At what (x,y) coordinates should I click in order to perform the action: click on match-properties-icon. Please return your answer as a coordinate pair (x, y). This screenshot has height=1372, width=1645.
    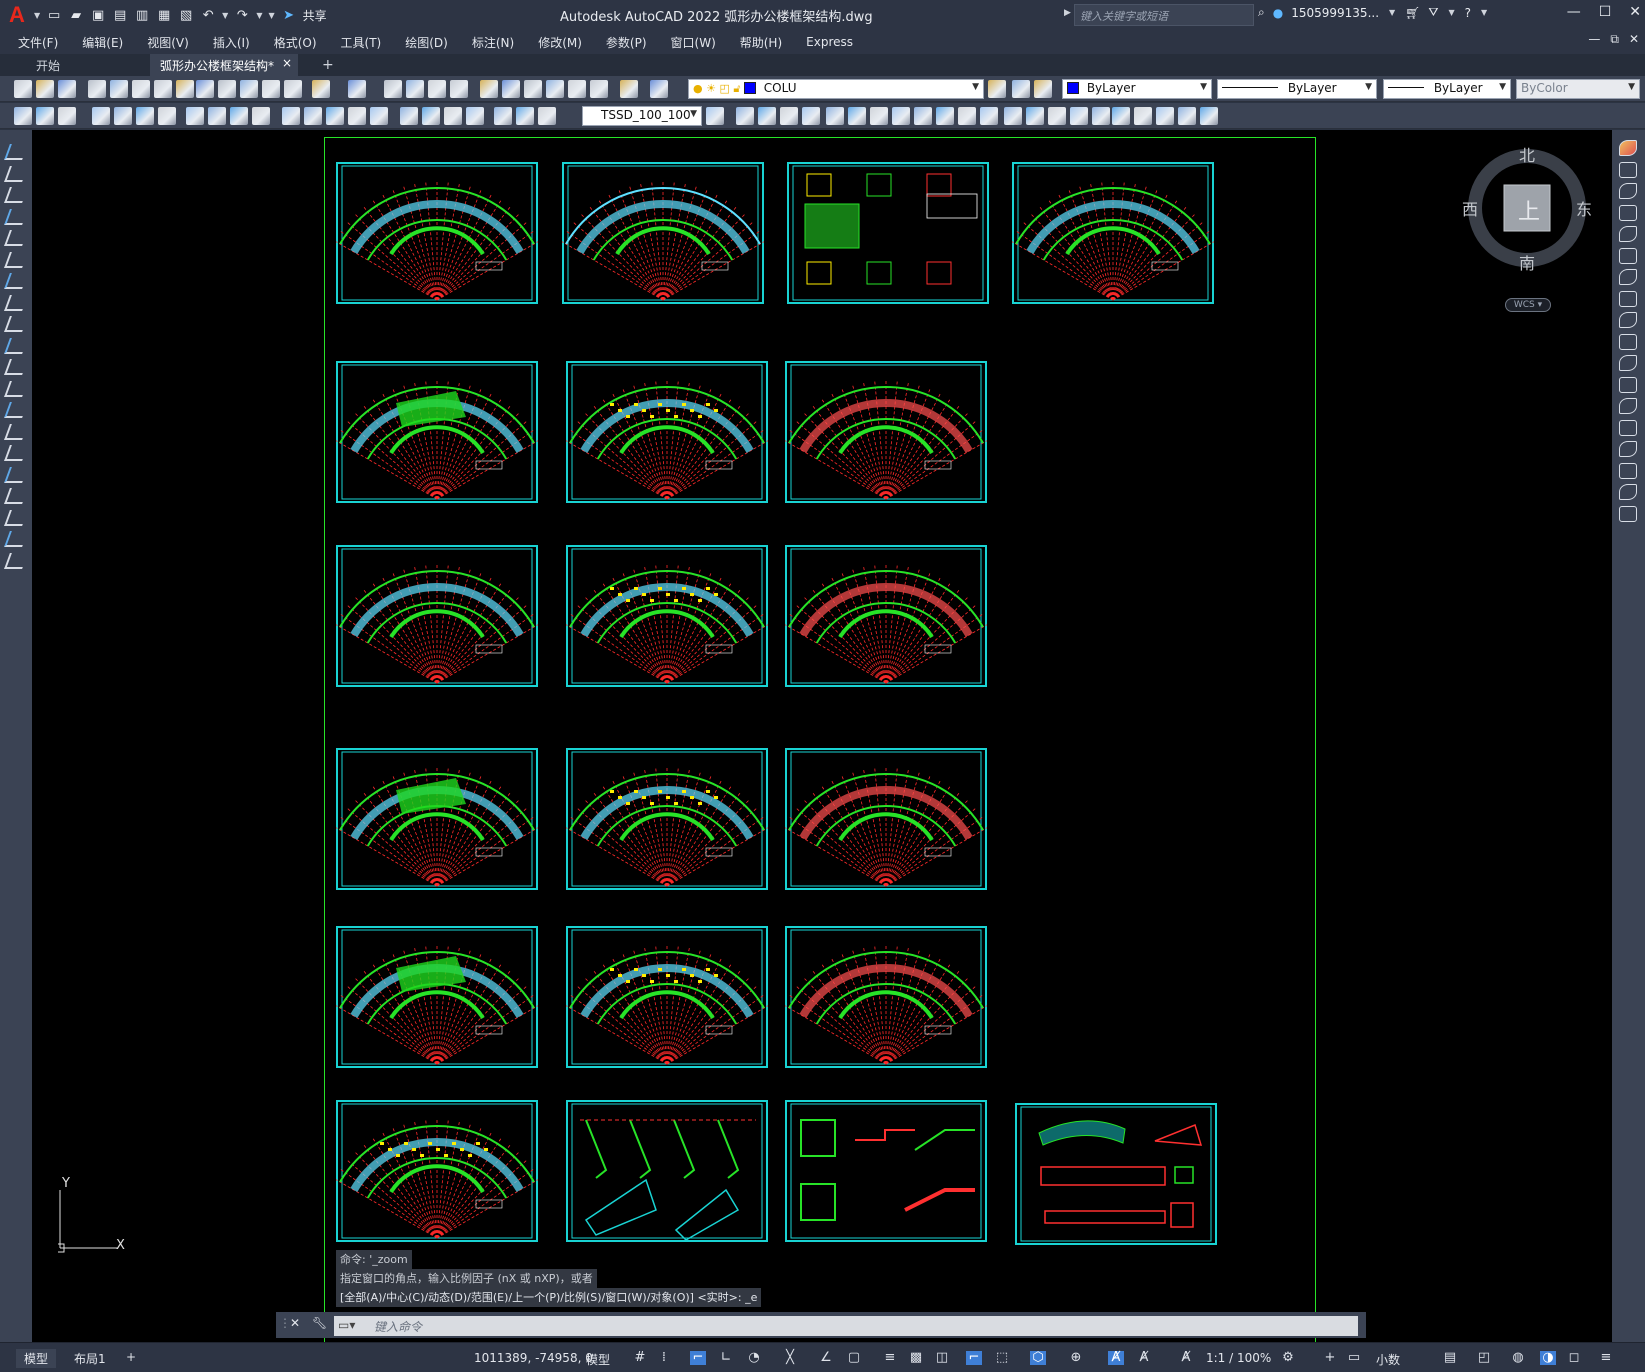
    Looking at the image, I should click on (271, 89).